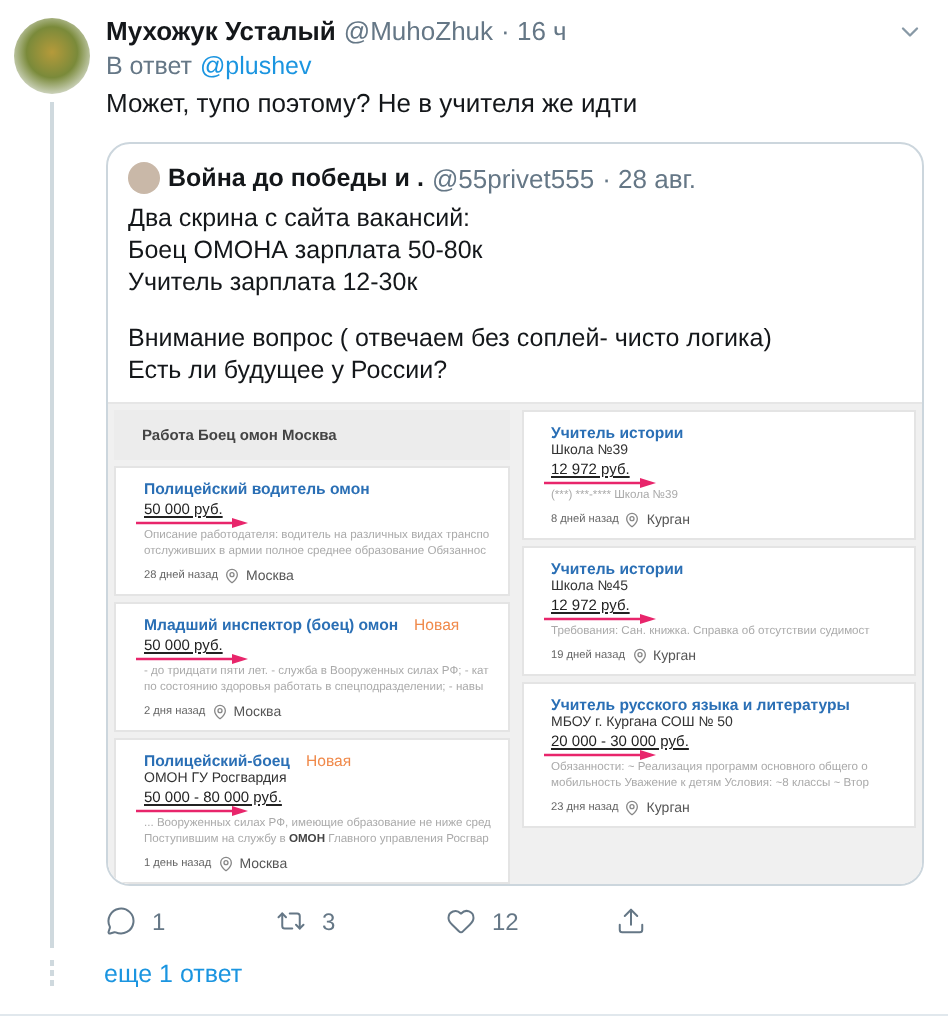  What do you see at coordinates (329, 921) in the screenshot?
I see `action-count: 3` at bounding box center [329, 921].